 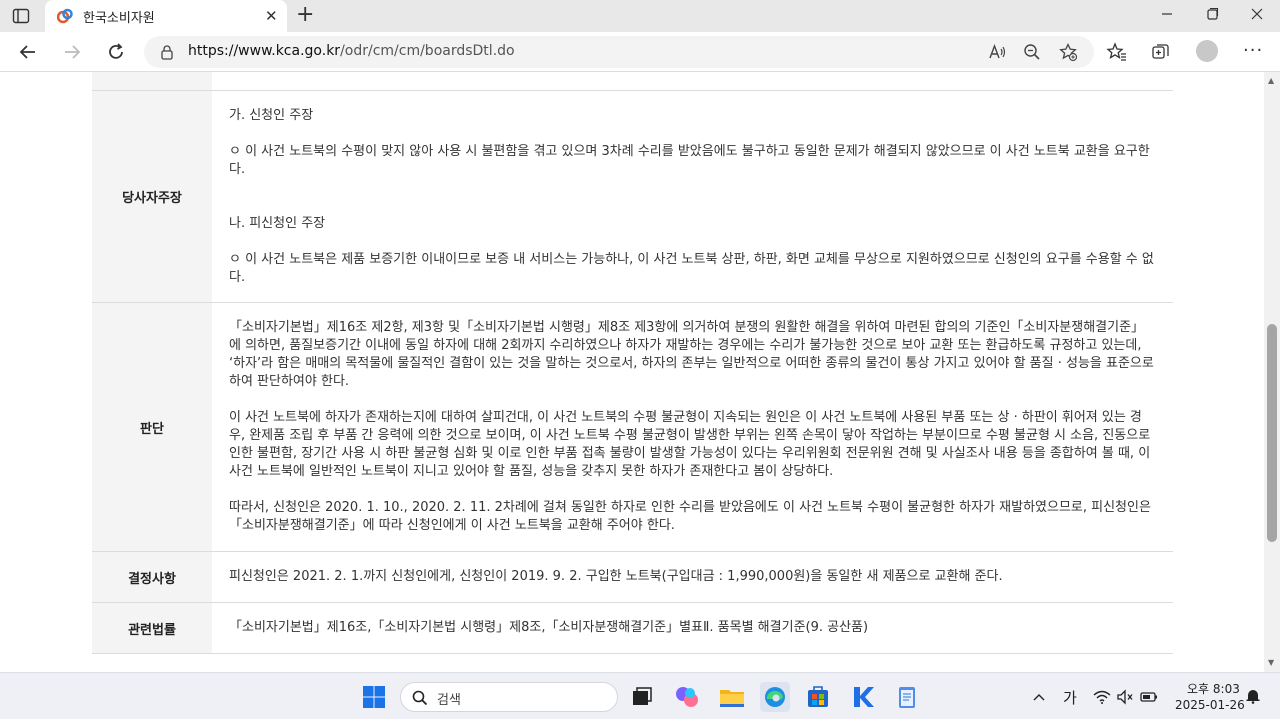 What do you see at coordinates (271, 16) in the screenshot?
I see `tab-close-icon: ✕` at bounding box center [271, 16].